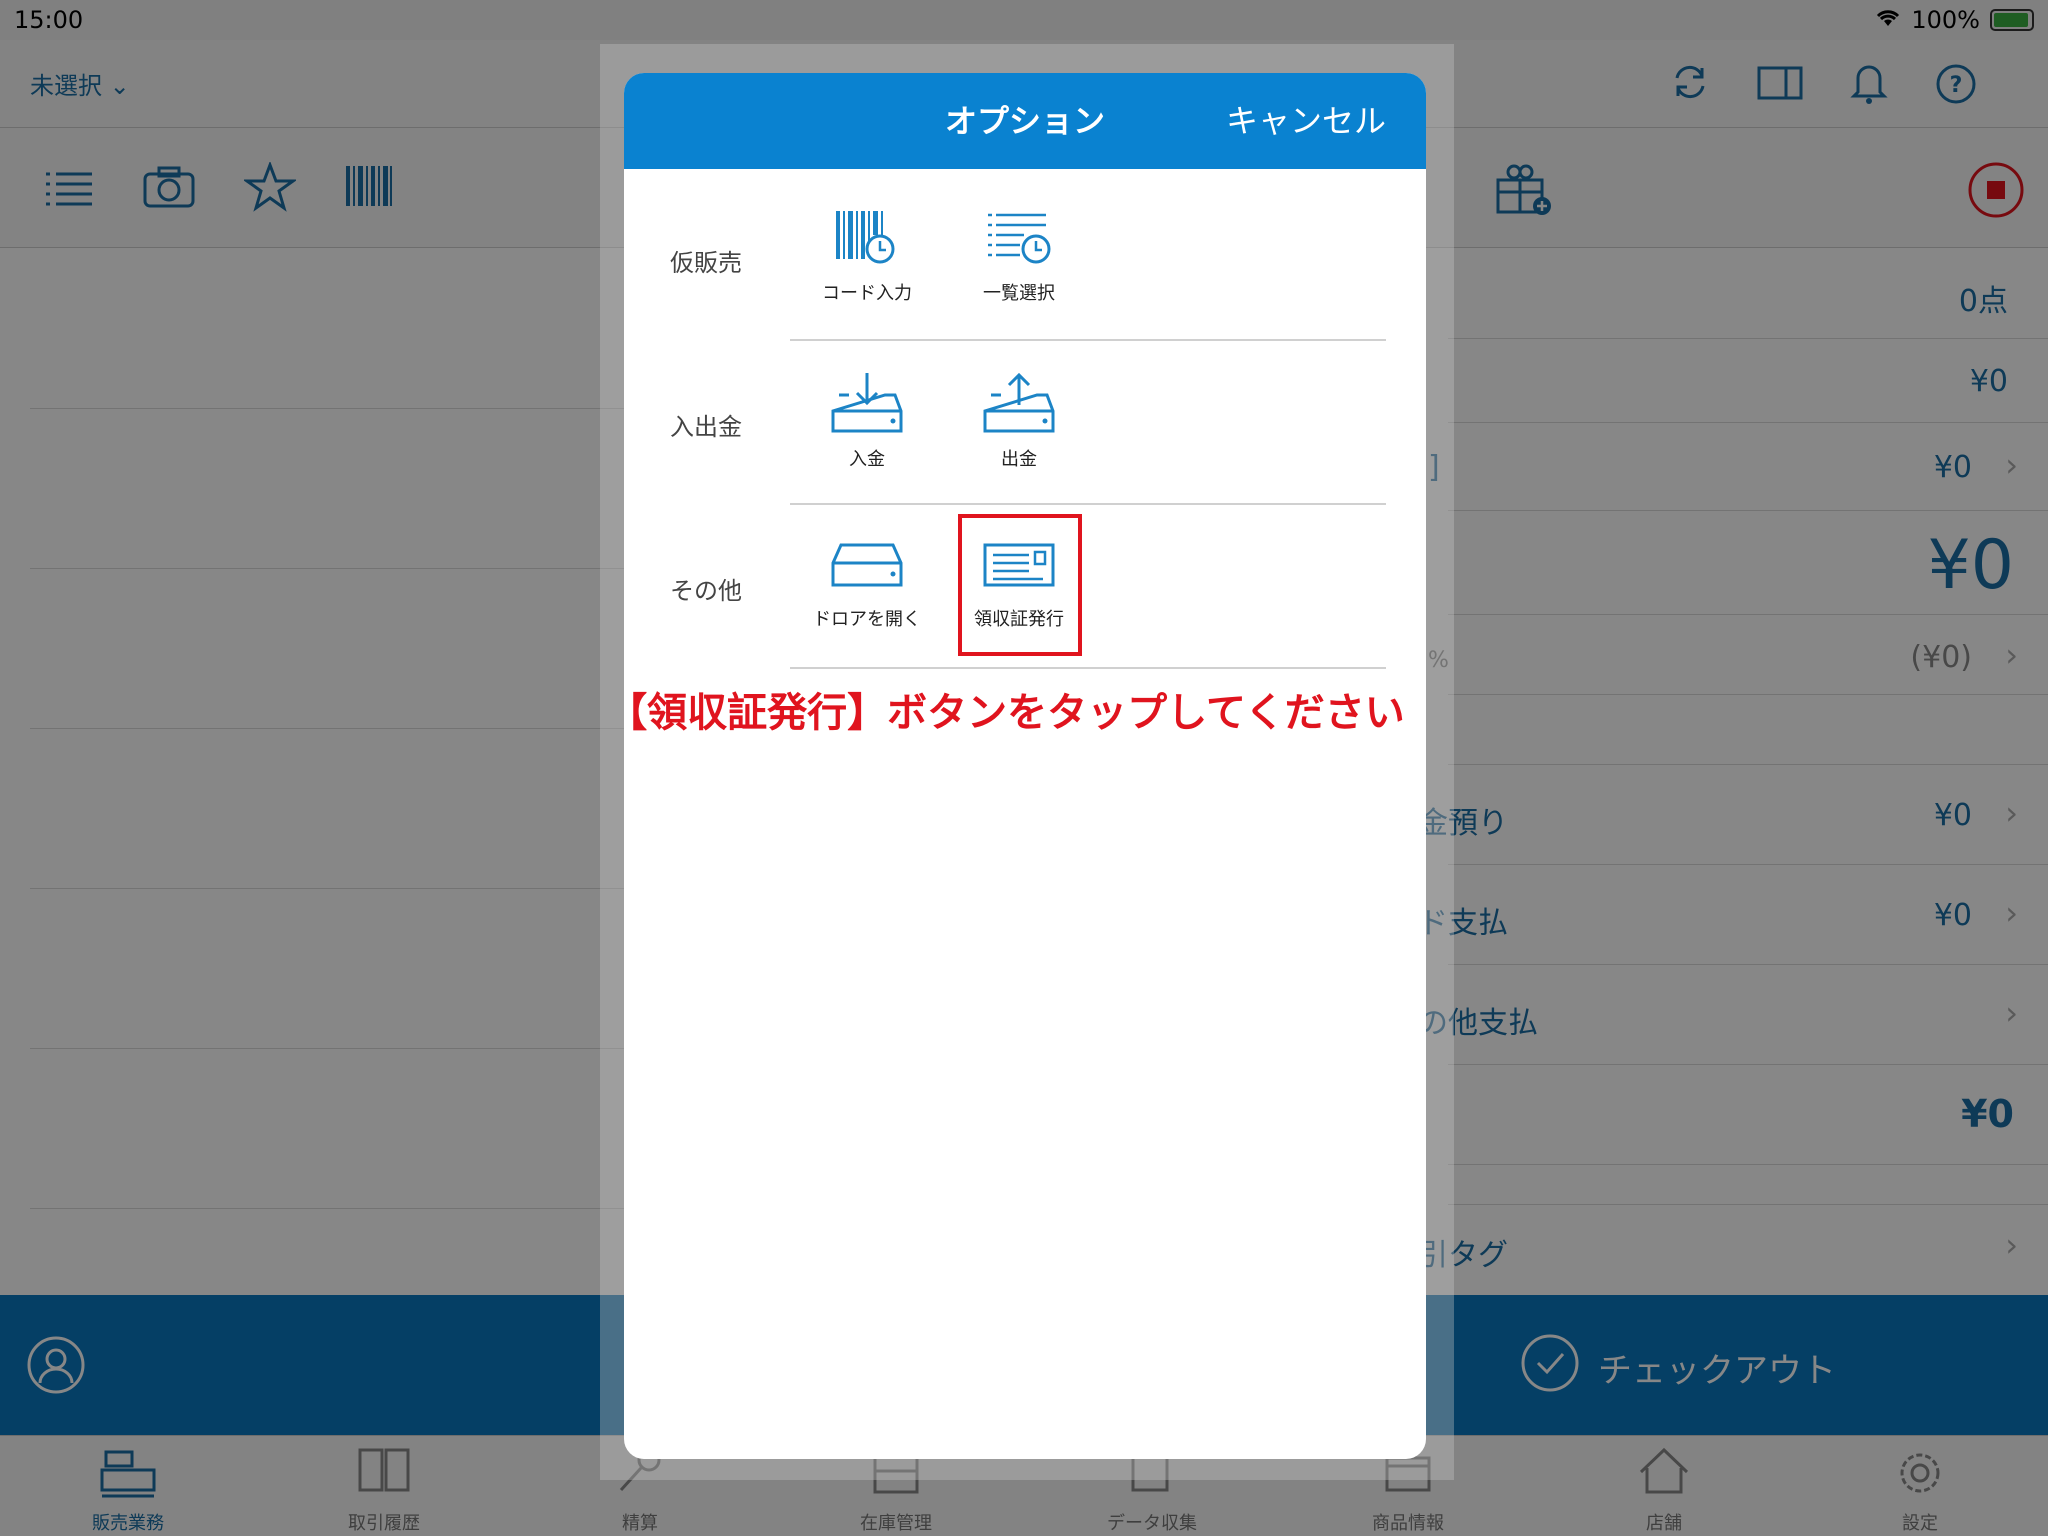  I want to click on cash-in-button: 入金, so click(867, 421).